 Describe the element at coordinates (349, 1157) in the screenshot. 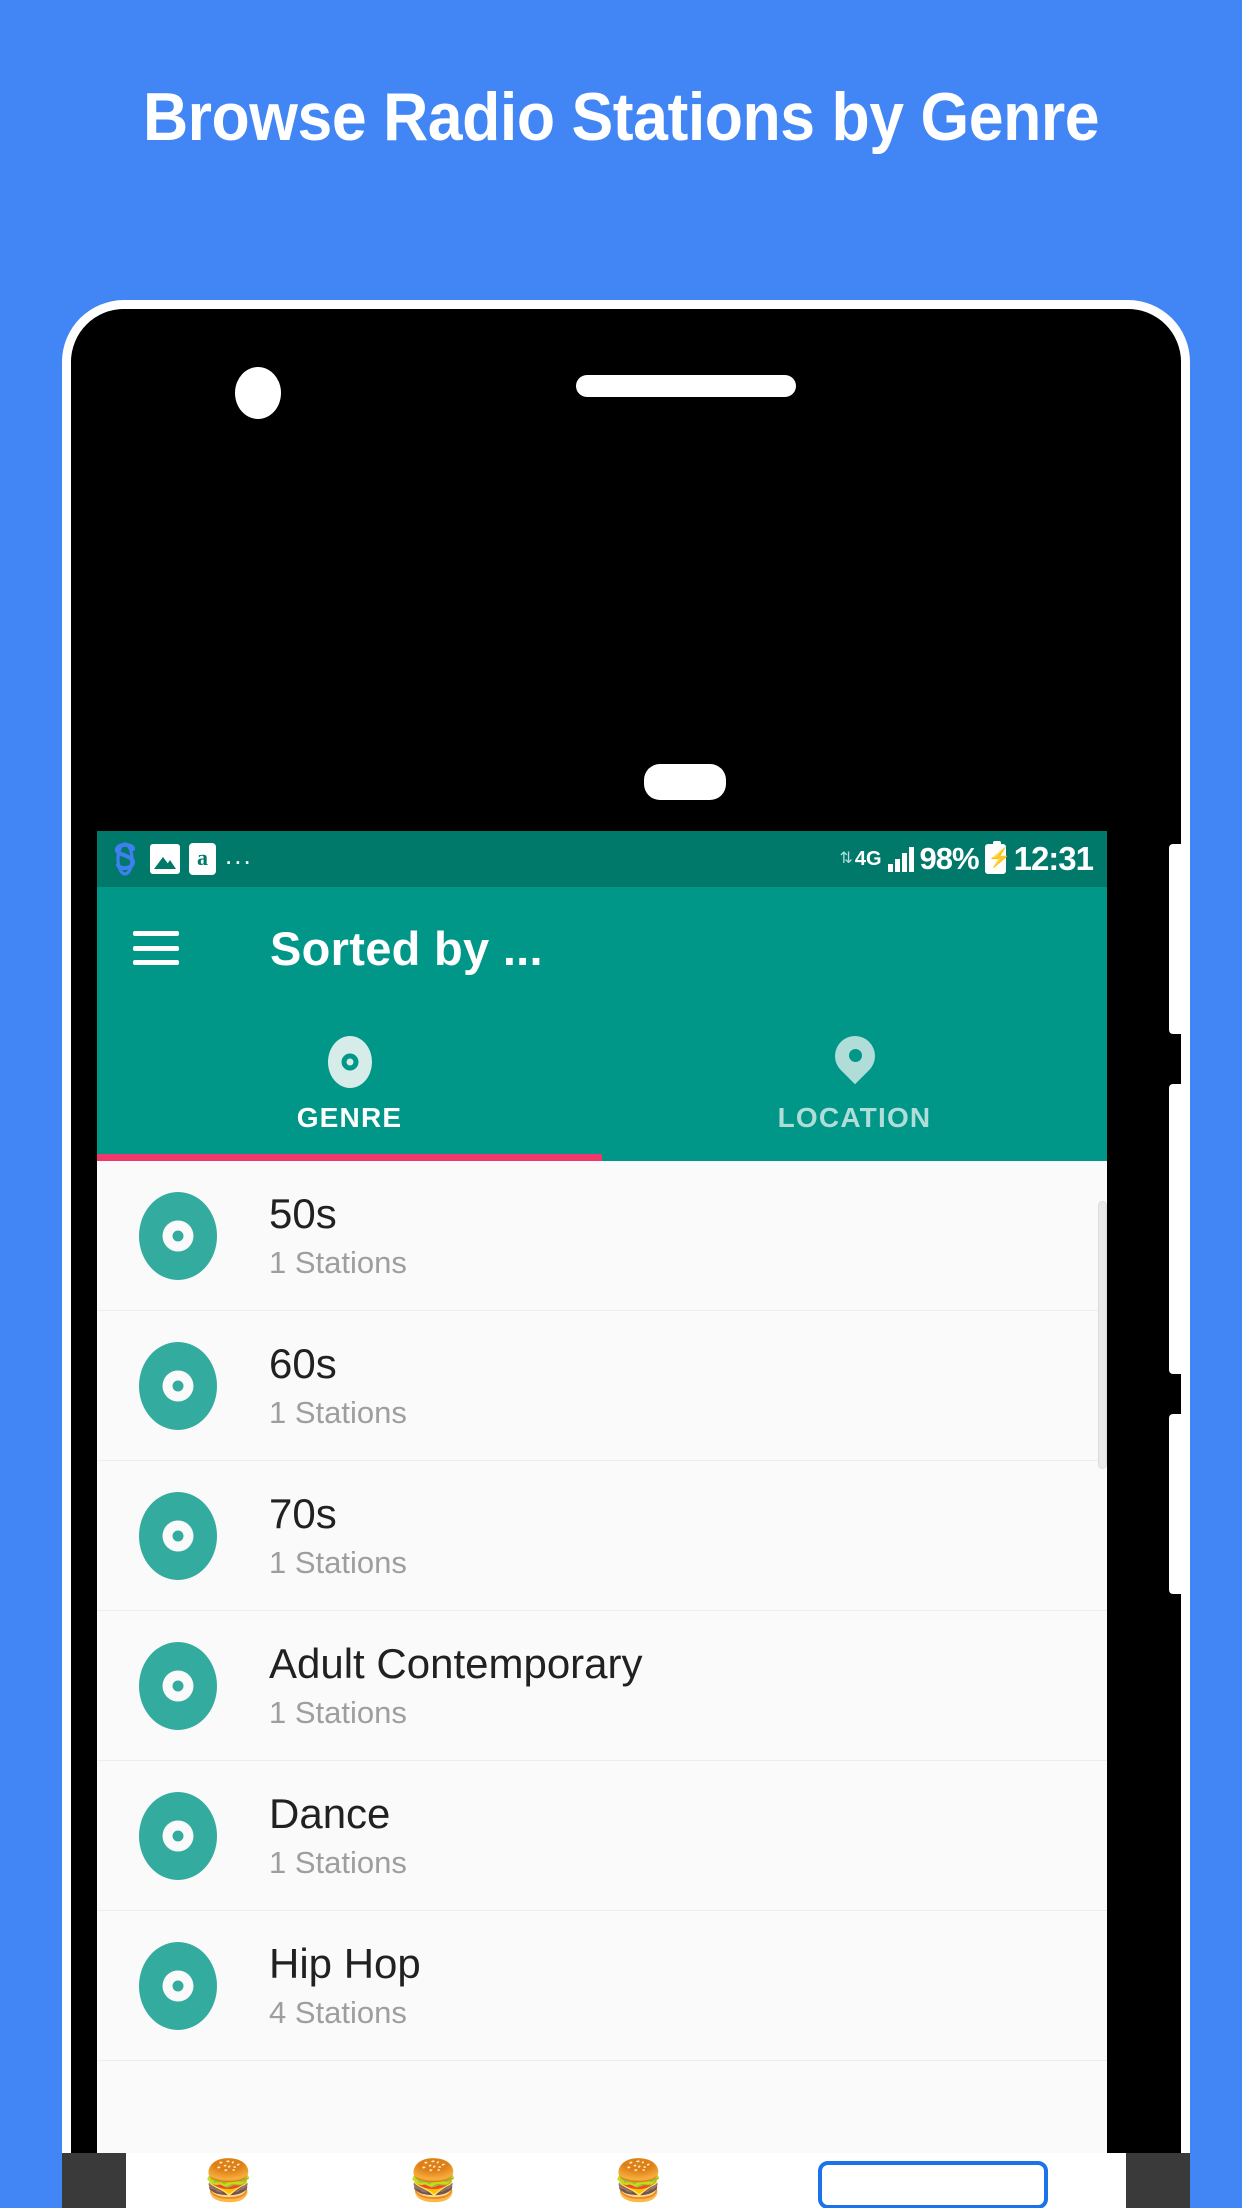

I see `tab-active-indicator` at that location.